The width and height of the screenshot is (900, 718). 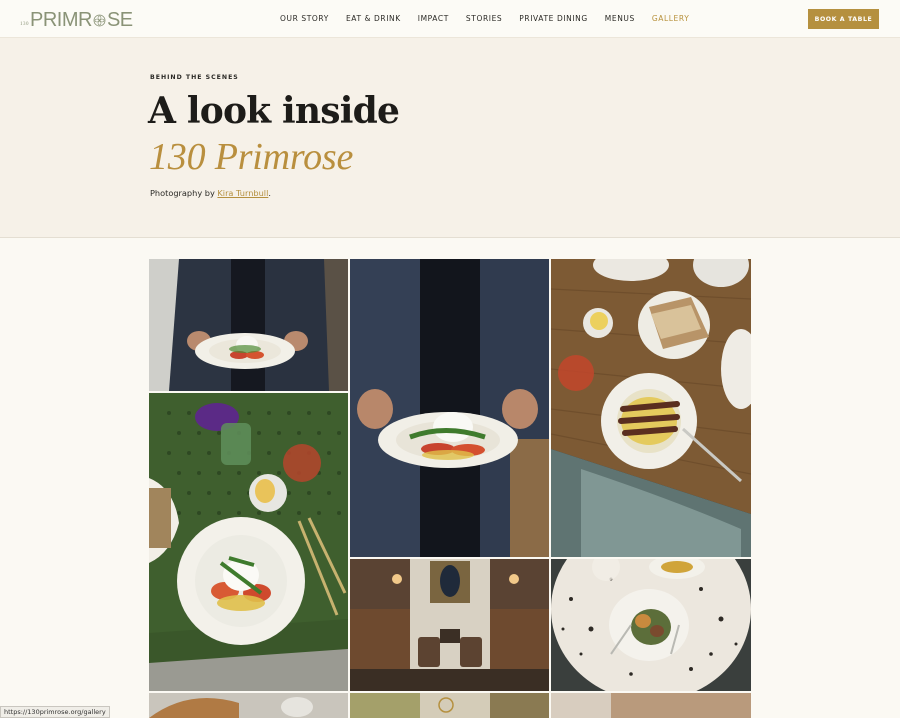 I want to click on status-bar-url: https://130primrose.org/gallery, so click(x=55, y=712).